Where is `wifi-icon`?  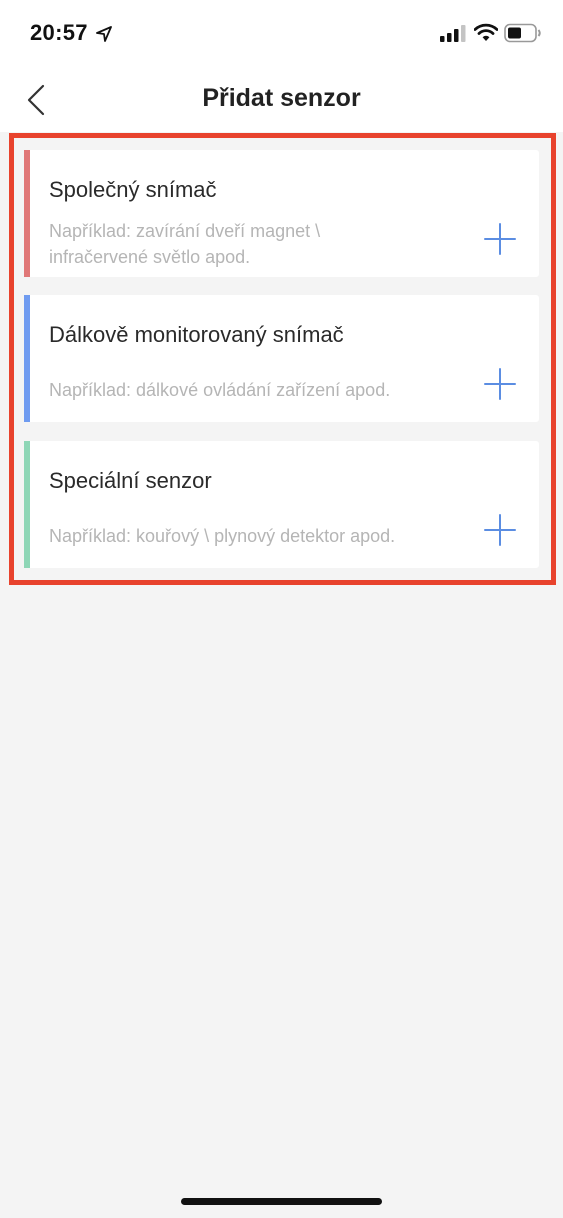 wifi-icon is located at coordinates (486, 32).